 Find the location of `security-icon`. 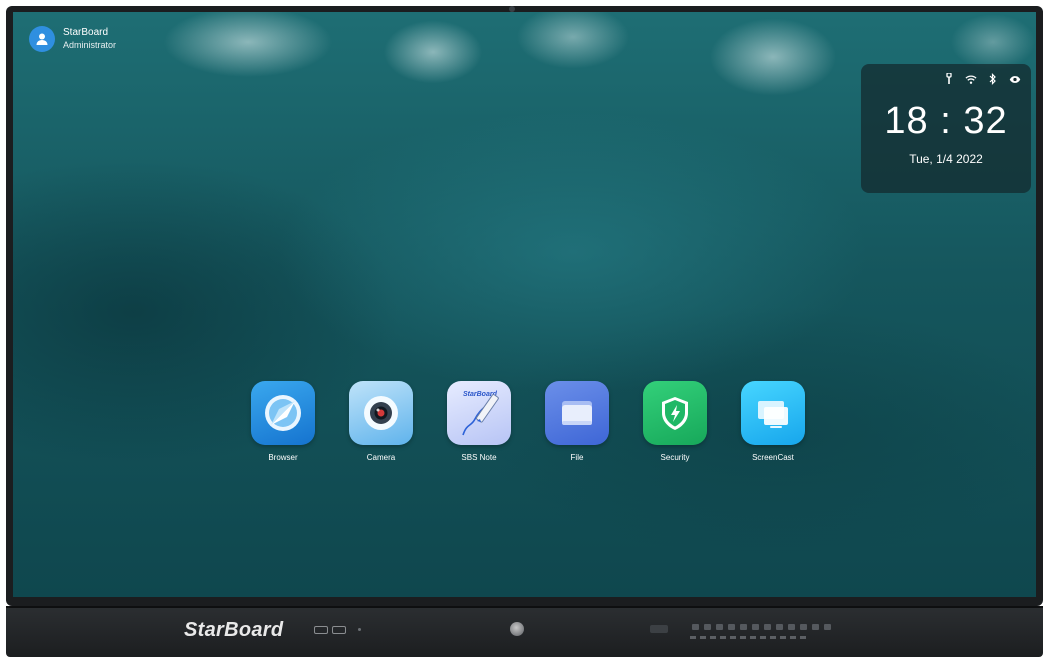

security-icon is located at coordinates (675, 413).